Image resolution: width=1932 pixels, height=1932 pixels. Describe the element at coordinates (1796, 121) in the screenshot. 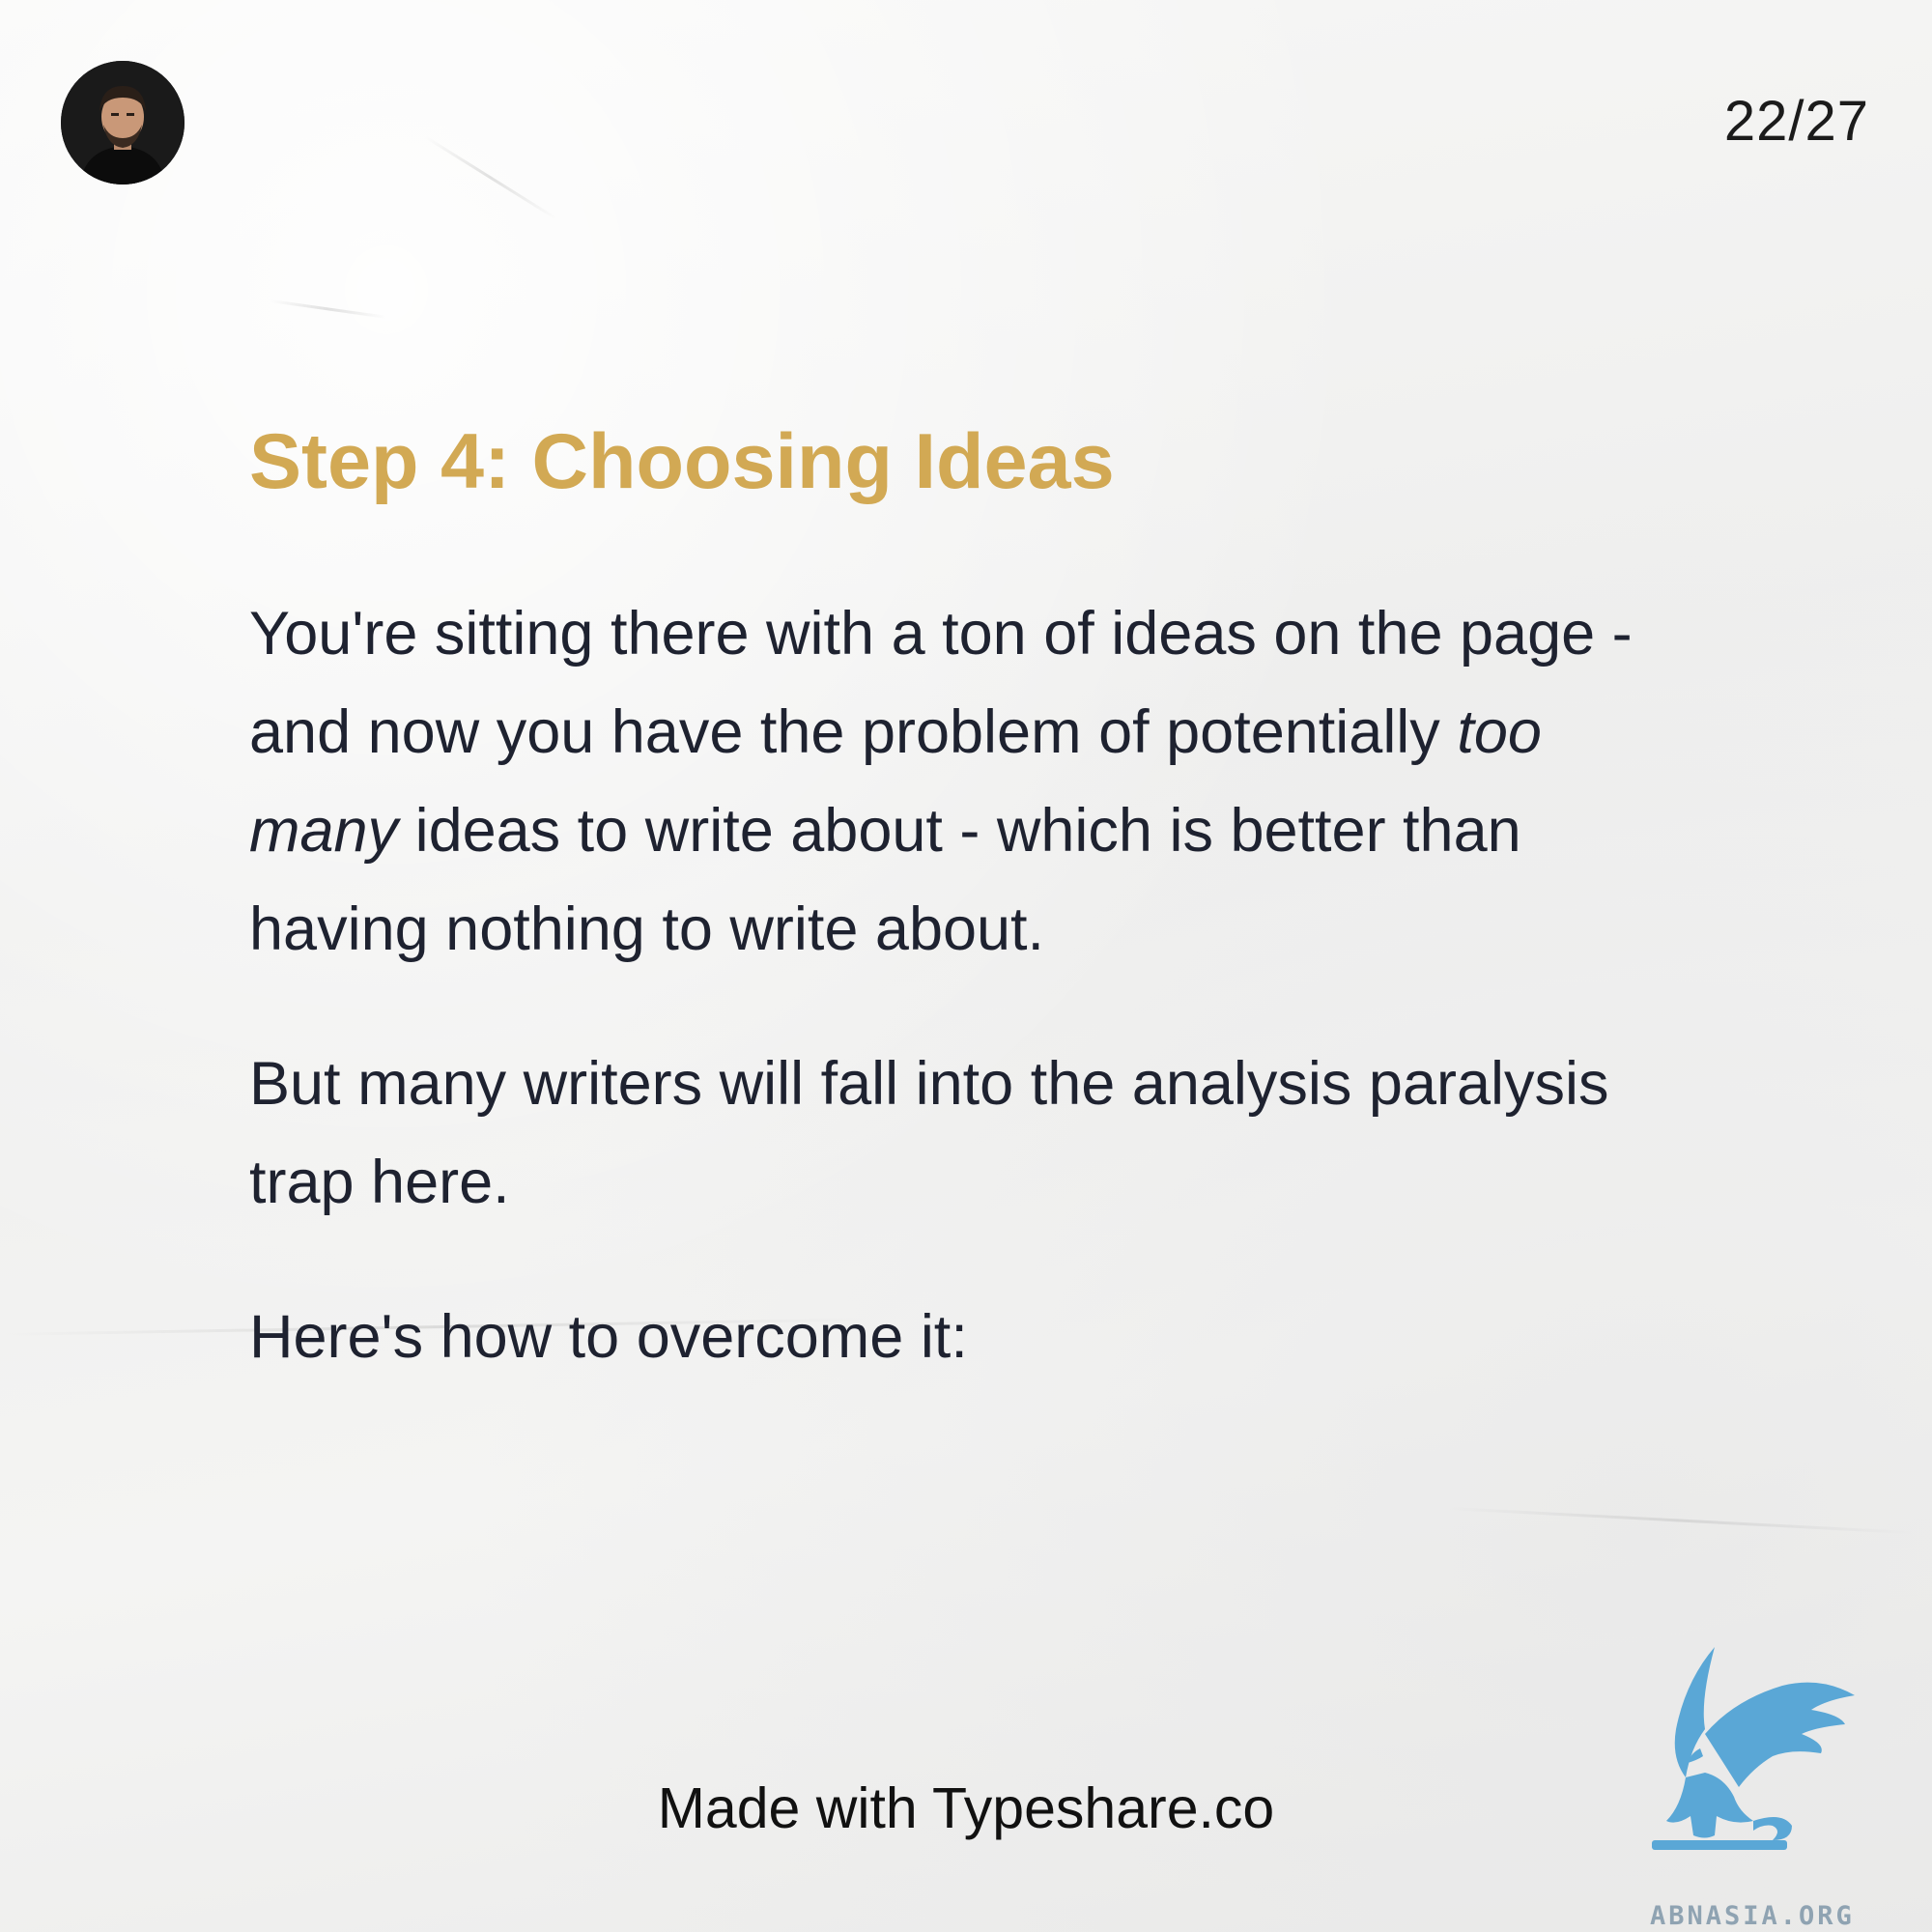

I see `page-counter: 22/27` at that location.